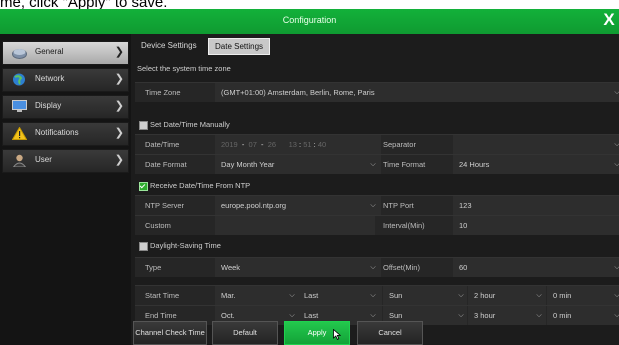  What do you see at coordinates (162, 295) in the screenshot?
I see `start-time-label: Start Time` at bounding box center [162, 295].